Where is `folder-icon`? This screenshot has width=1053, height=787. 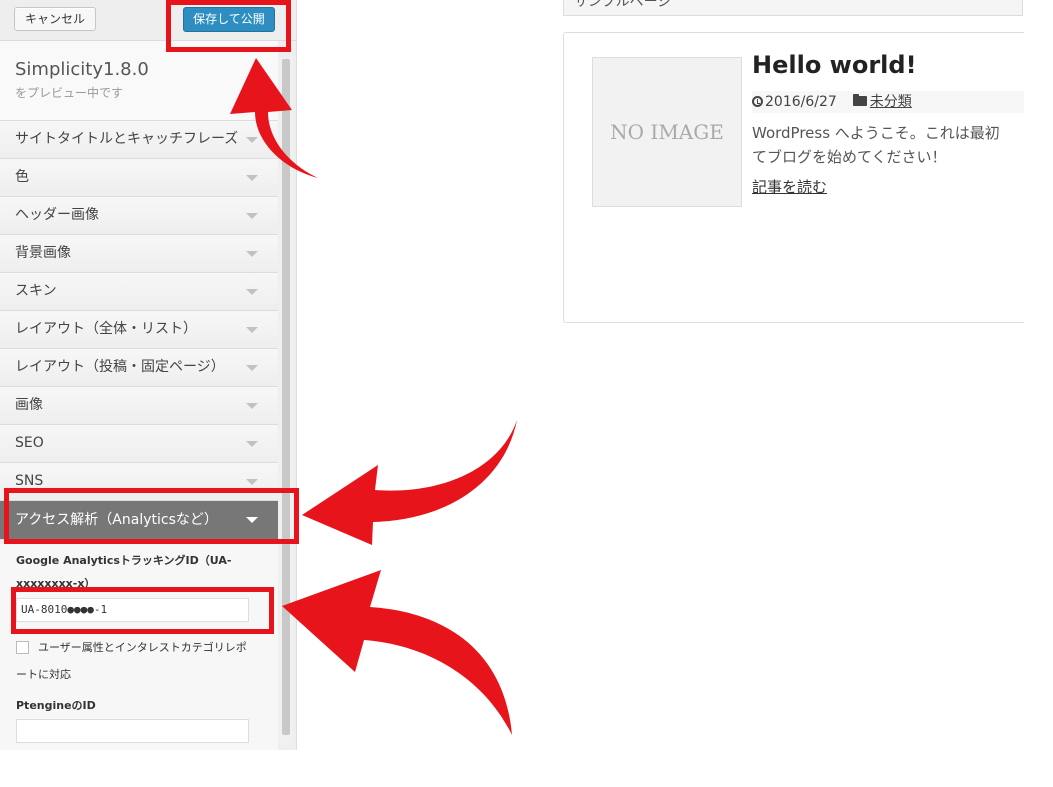 folder-icon is located at coordinates (859, 100).